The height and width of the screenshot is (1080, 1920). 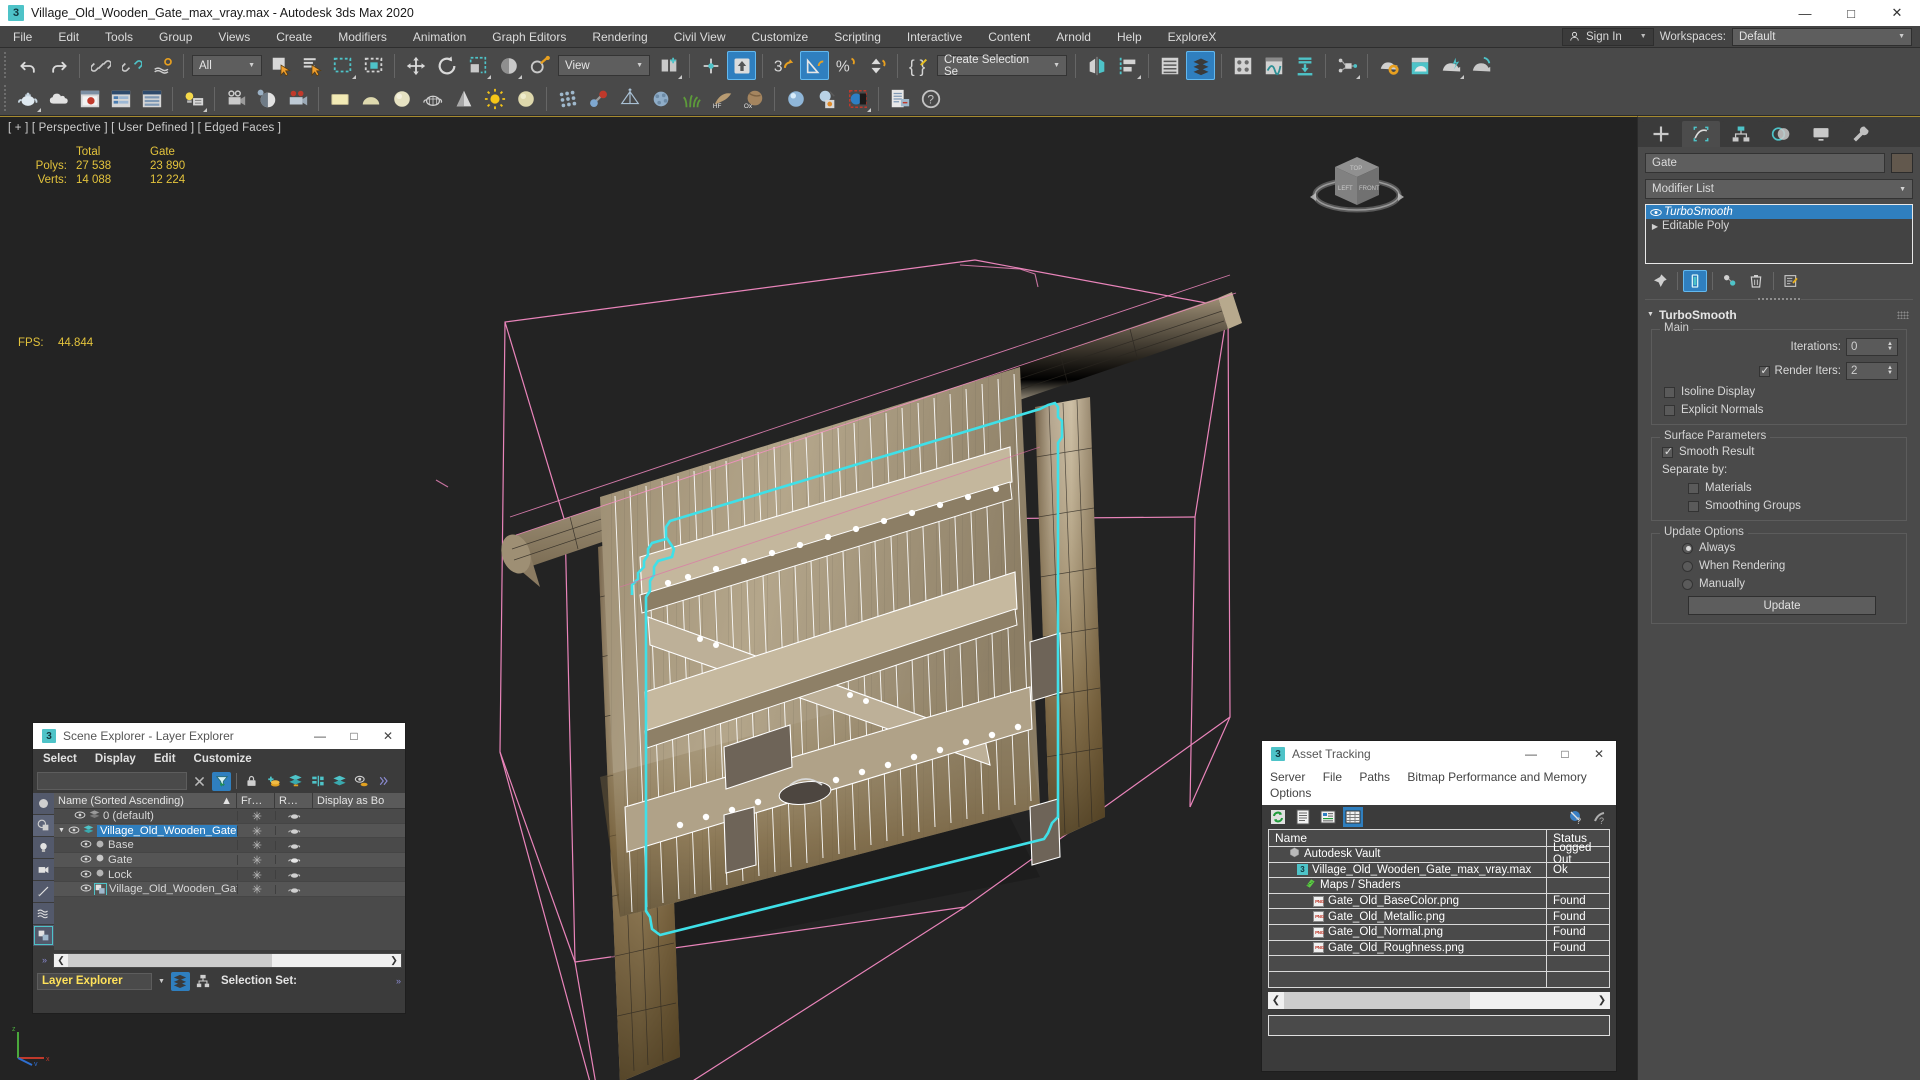 I want to click on drag-handle-icon, so click(x=1903, y=314).